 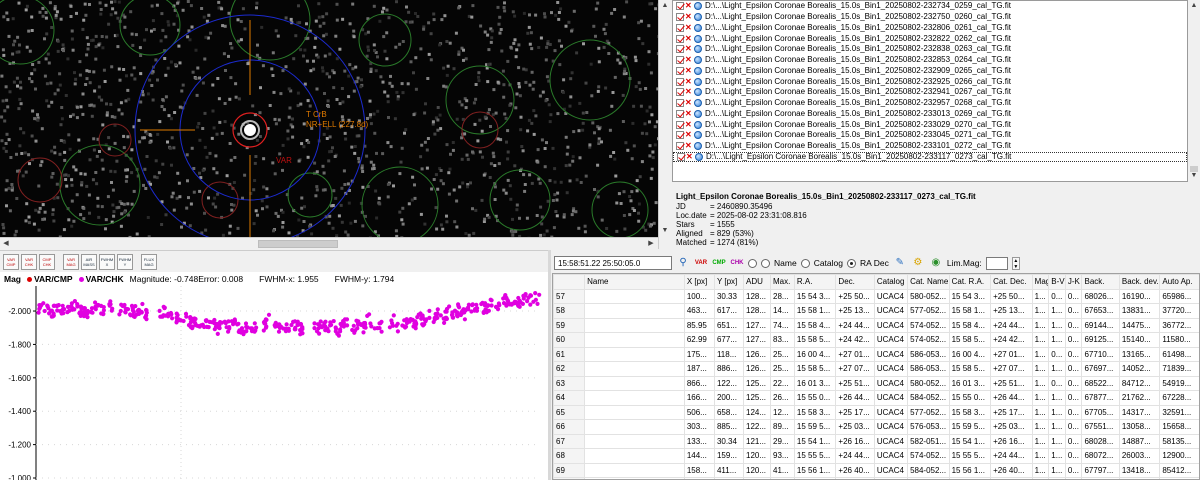 I want to click on column-header: Back. dev., so click(x=1139, y=282).